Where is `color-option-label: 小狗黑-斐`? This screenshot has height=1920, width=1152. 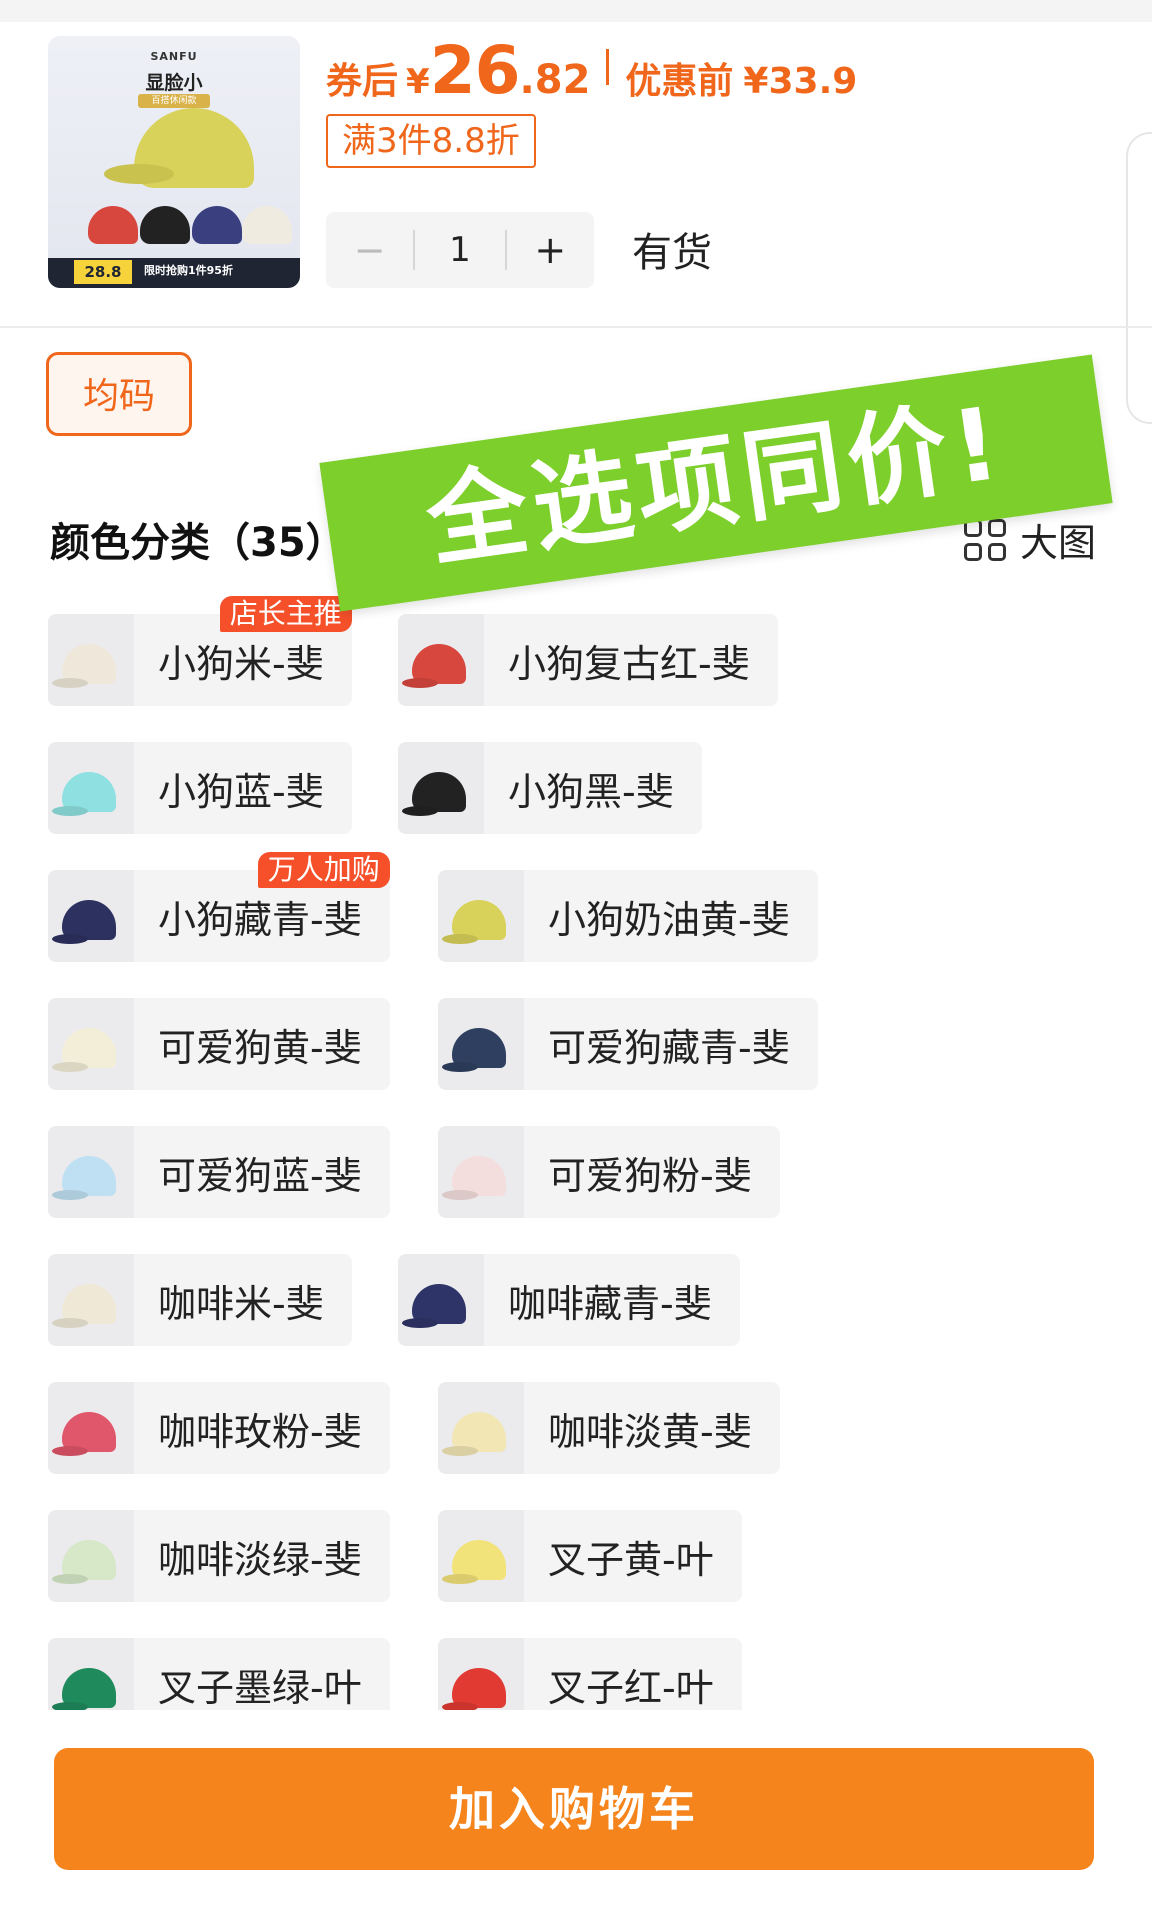
color-option-label: 小狗黑-斐 is located at coordinates (591, 791).